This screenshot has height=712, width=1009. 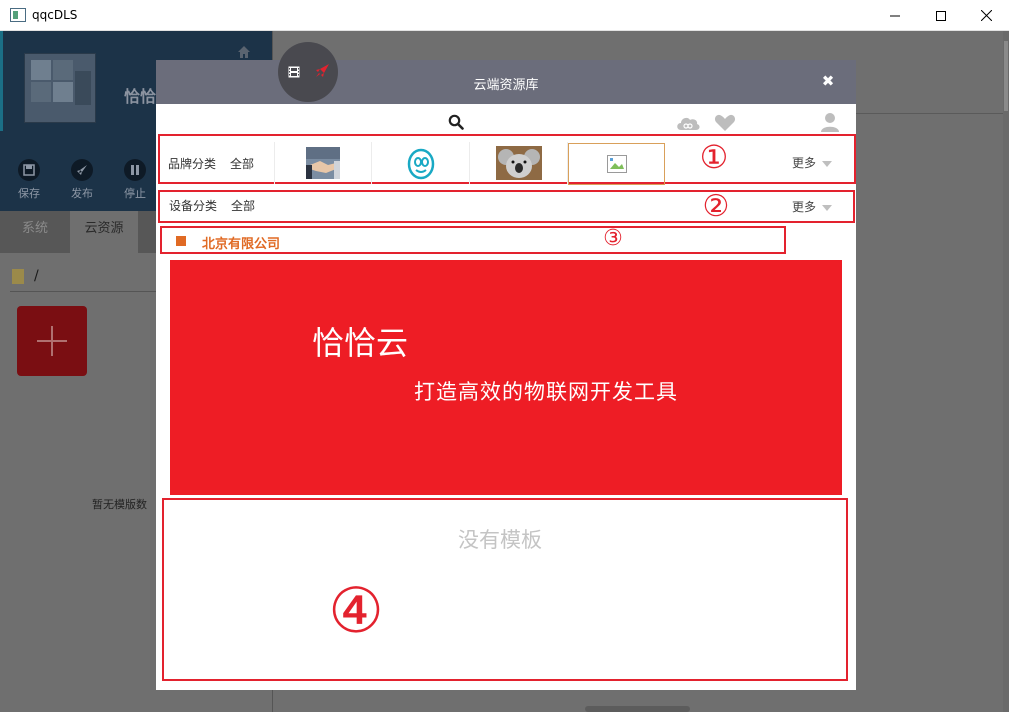 I want to click on save-label: 保存, so click(x=29, y=193).